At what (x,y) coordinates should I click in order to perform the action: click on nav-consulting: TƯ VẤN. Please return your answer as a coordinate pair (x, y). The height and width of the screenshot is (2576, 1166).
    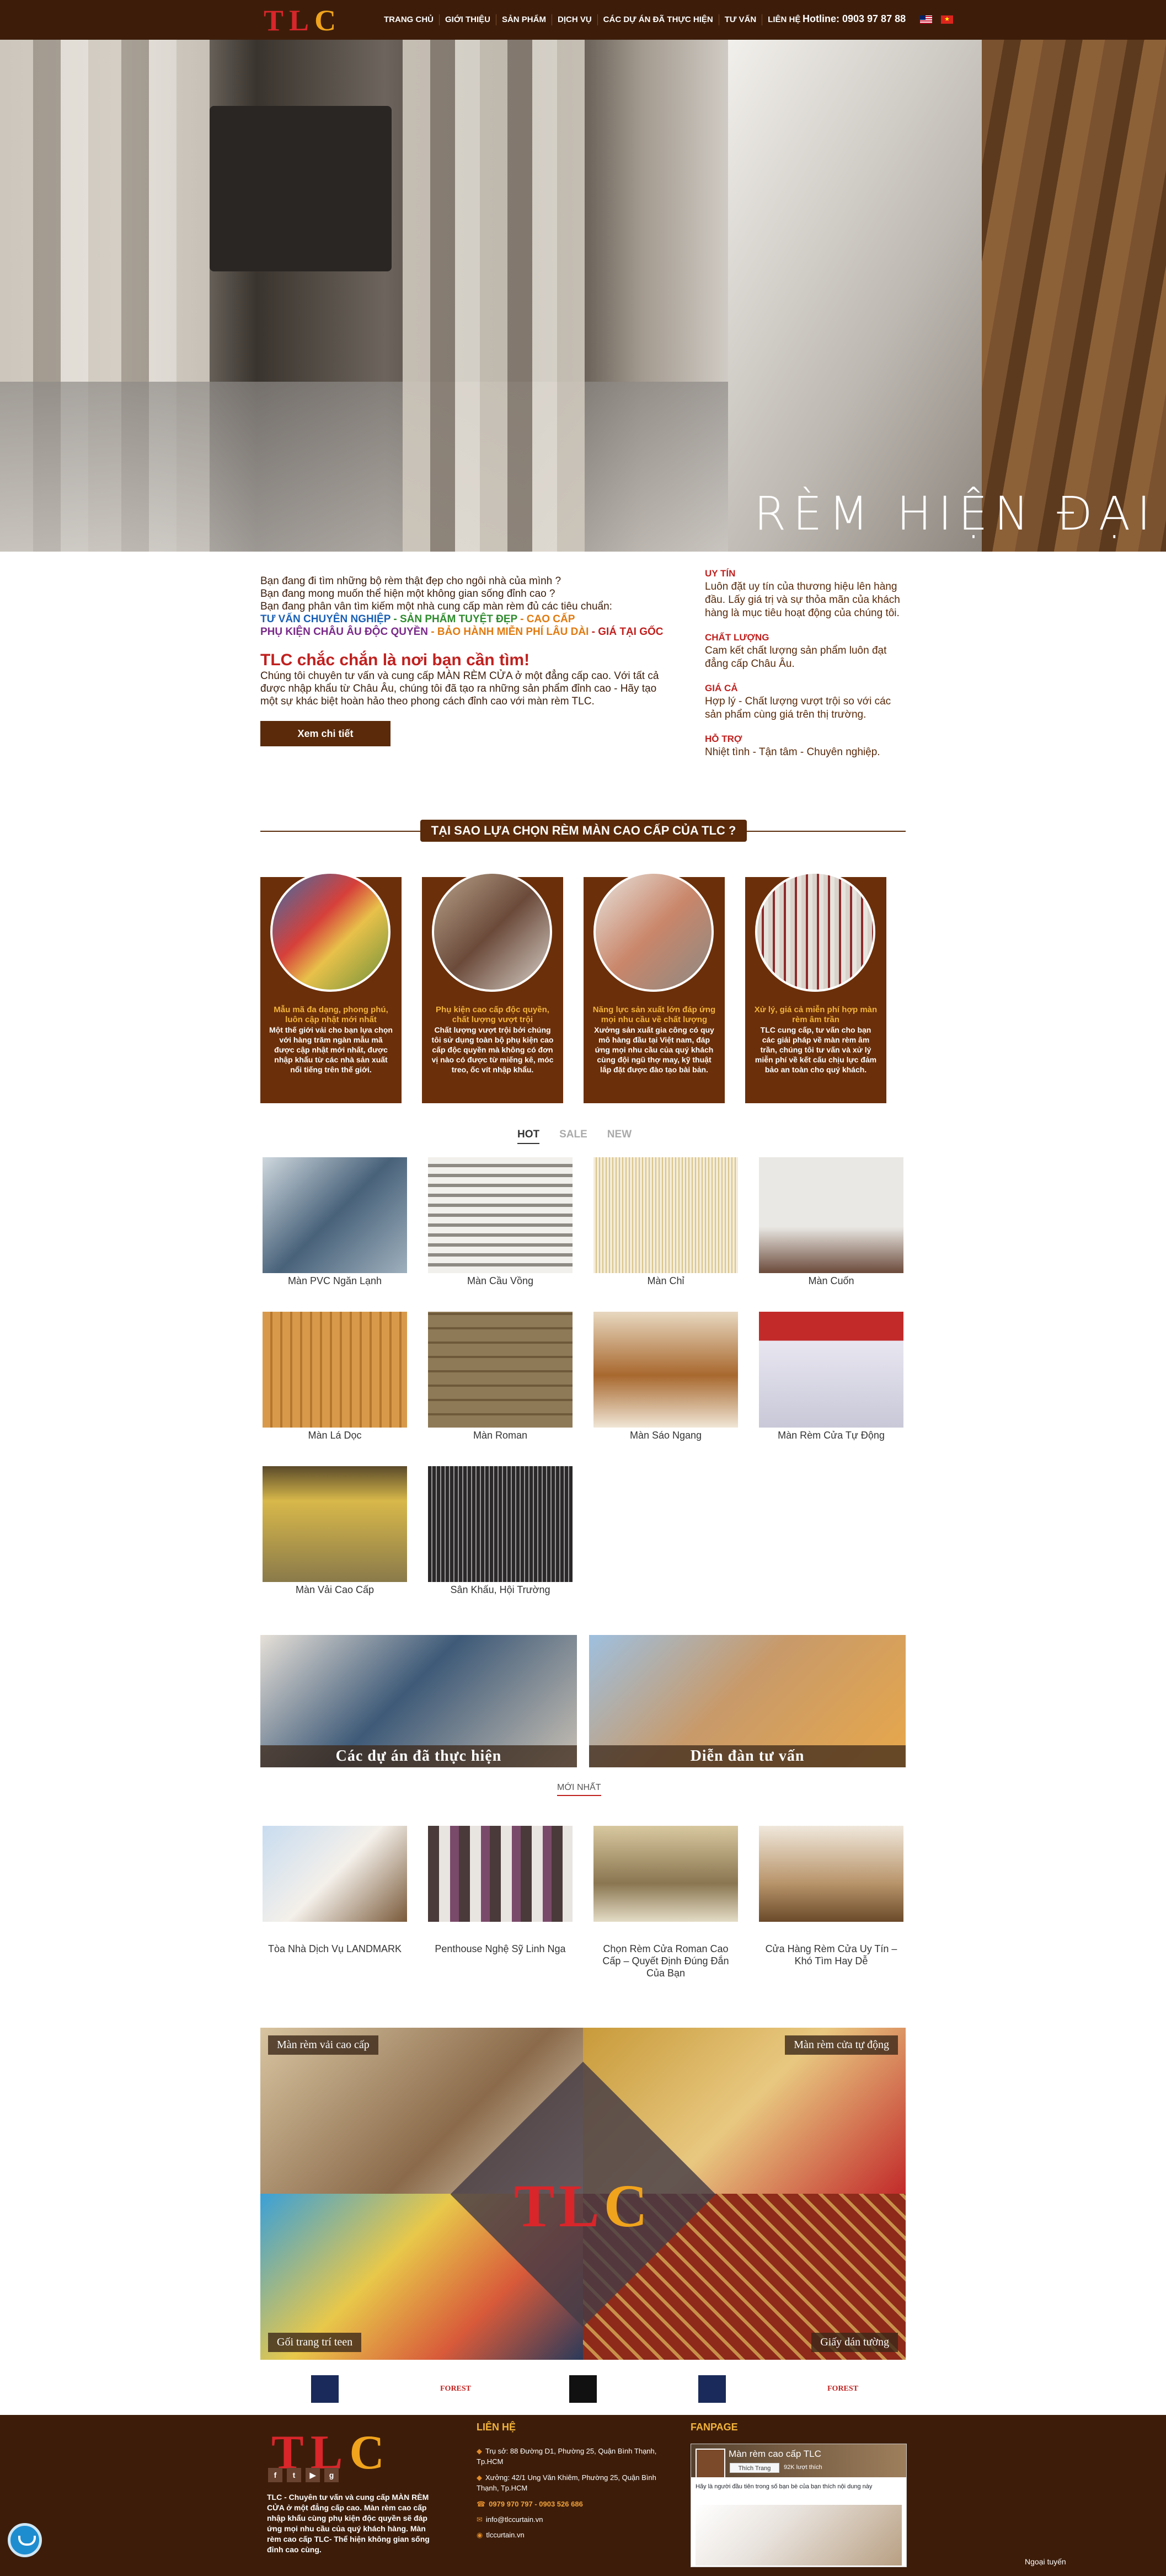
    Looking at the image, I should click on (741, 19).